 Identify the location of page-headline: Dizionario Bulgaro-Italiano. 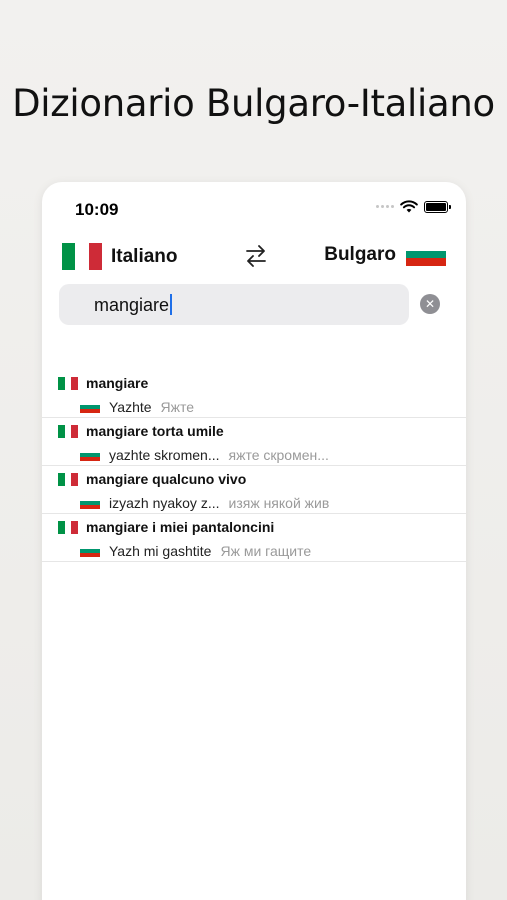
(253, 103).